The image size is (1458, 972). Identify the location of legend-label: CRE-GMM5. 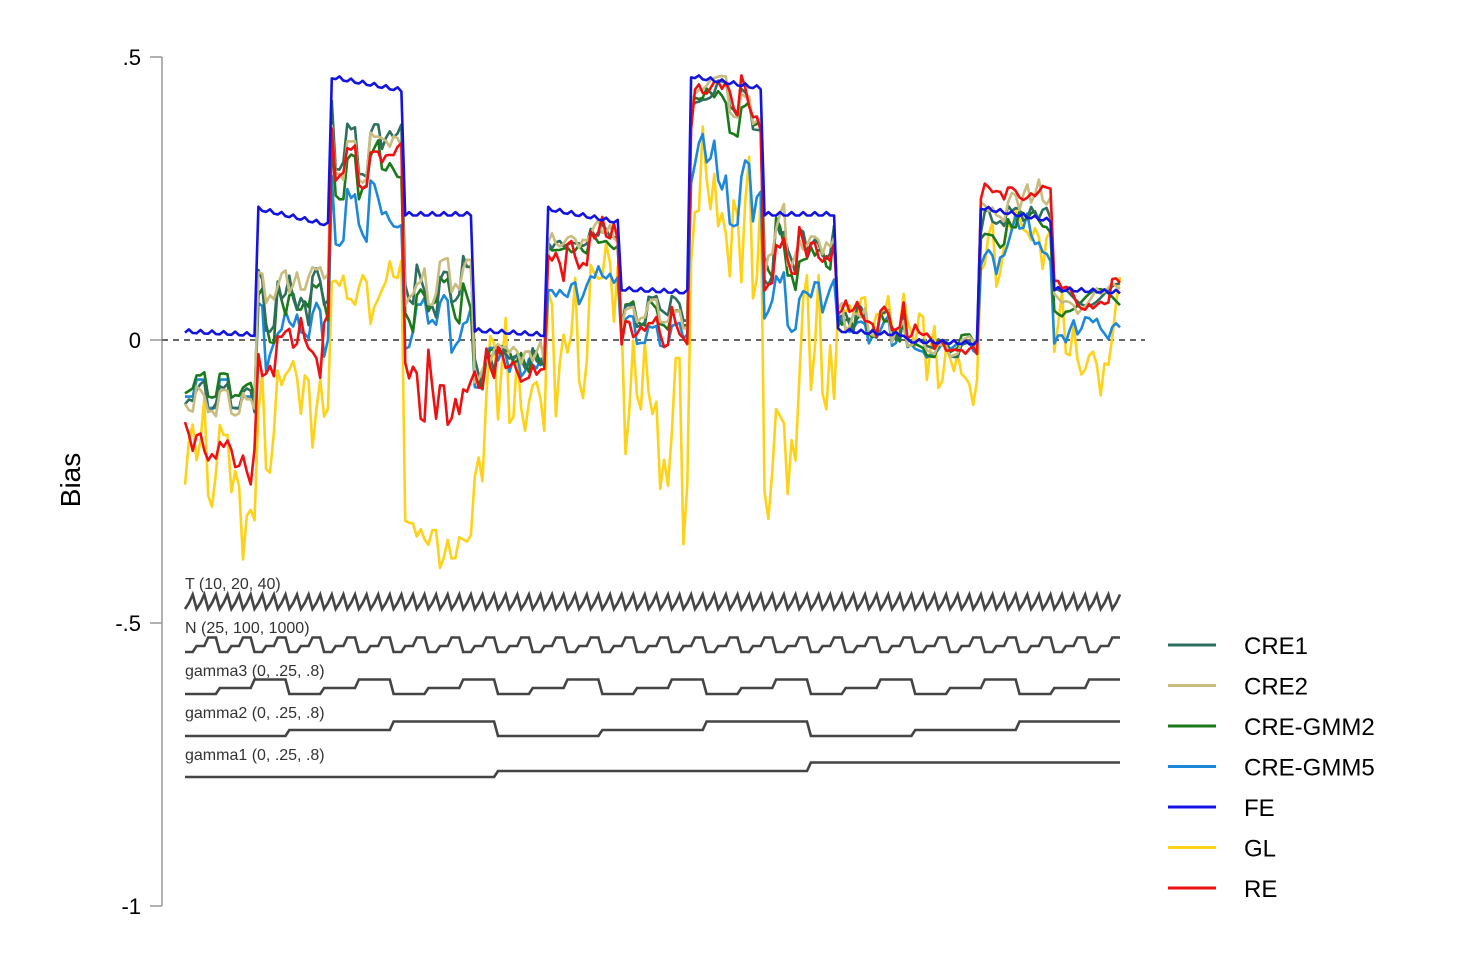
(1309, 768).